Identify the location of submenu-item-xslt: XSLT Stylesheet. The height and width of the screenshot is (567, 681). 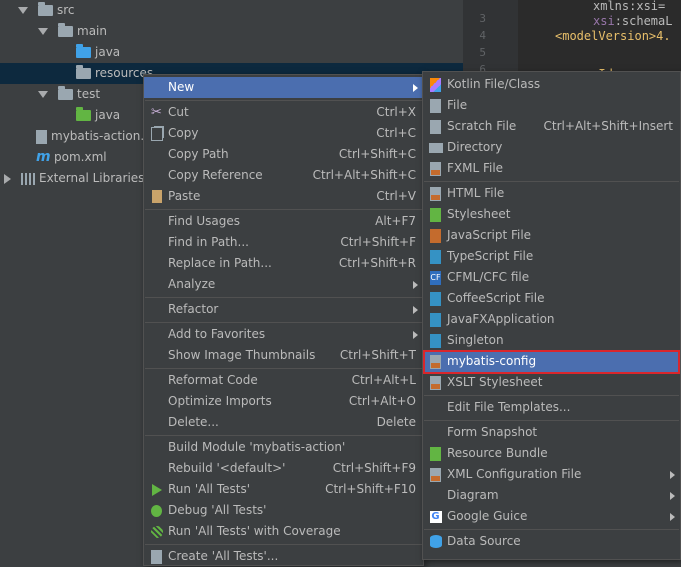
(551, 382).